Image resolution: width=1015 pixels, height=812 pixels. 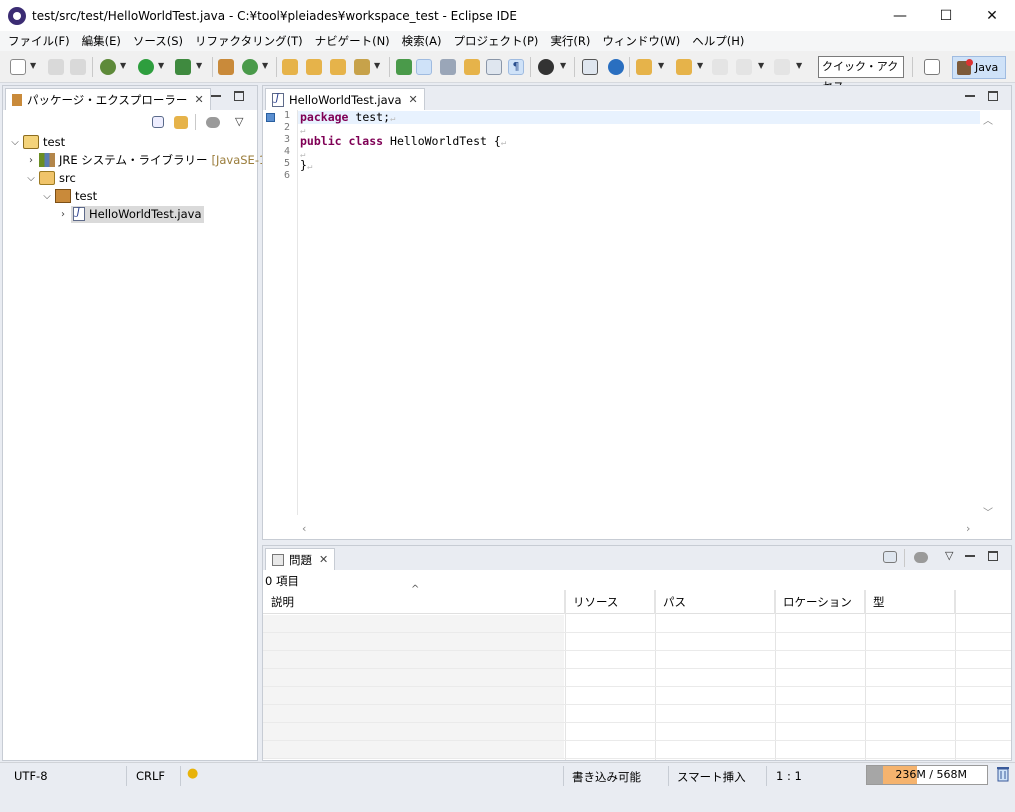 I want to click on previous-annotation-icon, so click(x=684, y=67).